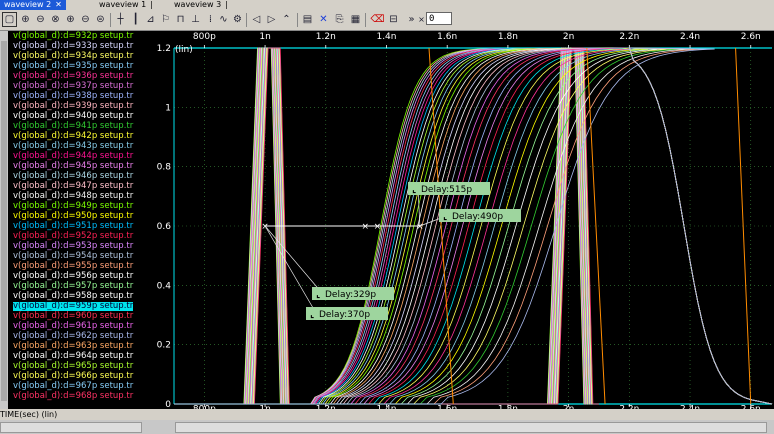 This screenshot has width=774, height=434. I want to click on y-unit-label: (lin), so click(184, 50).